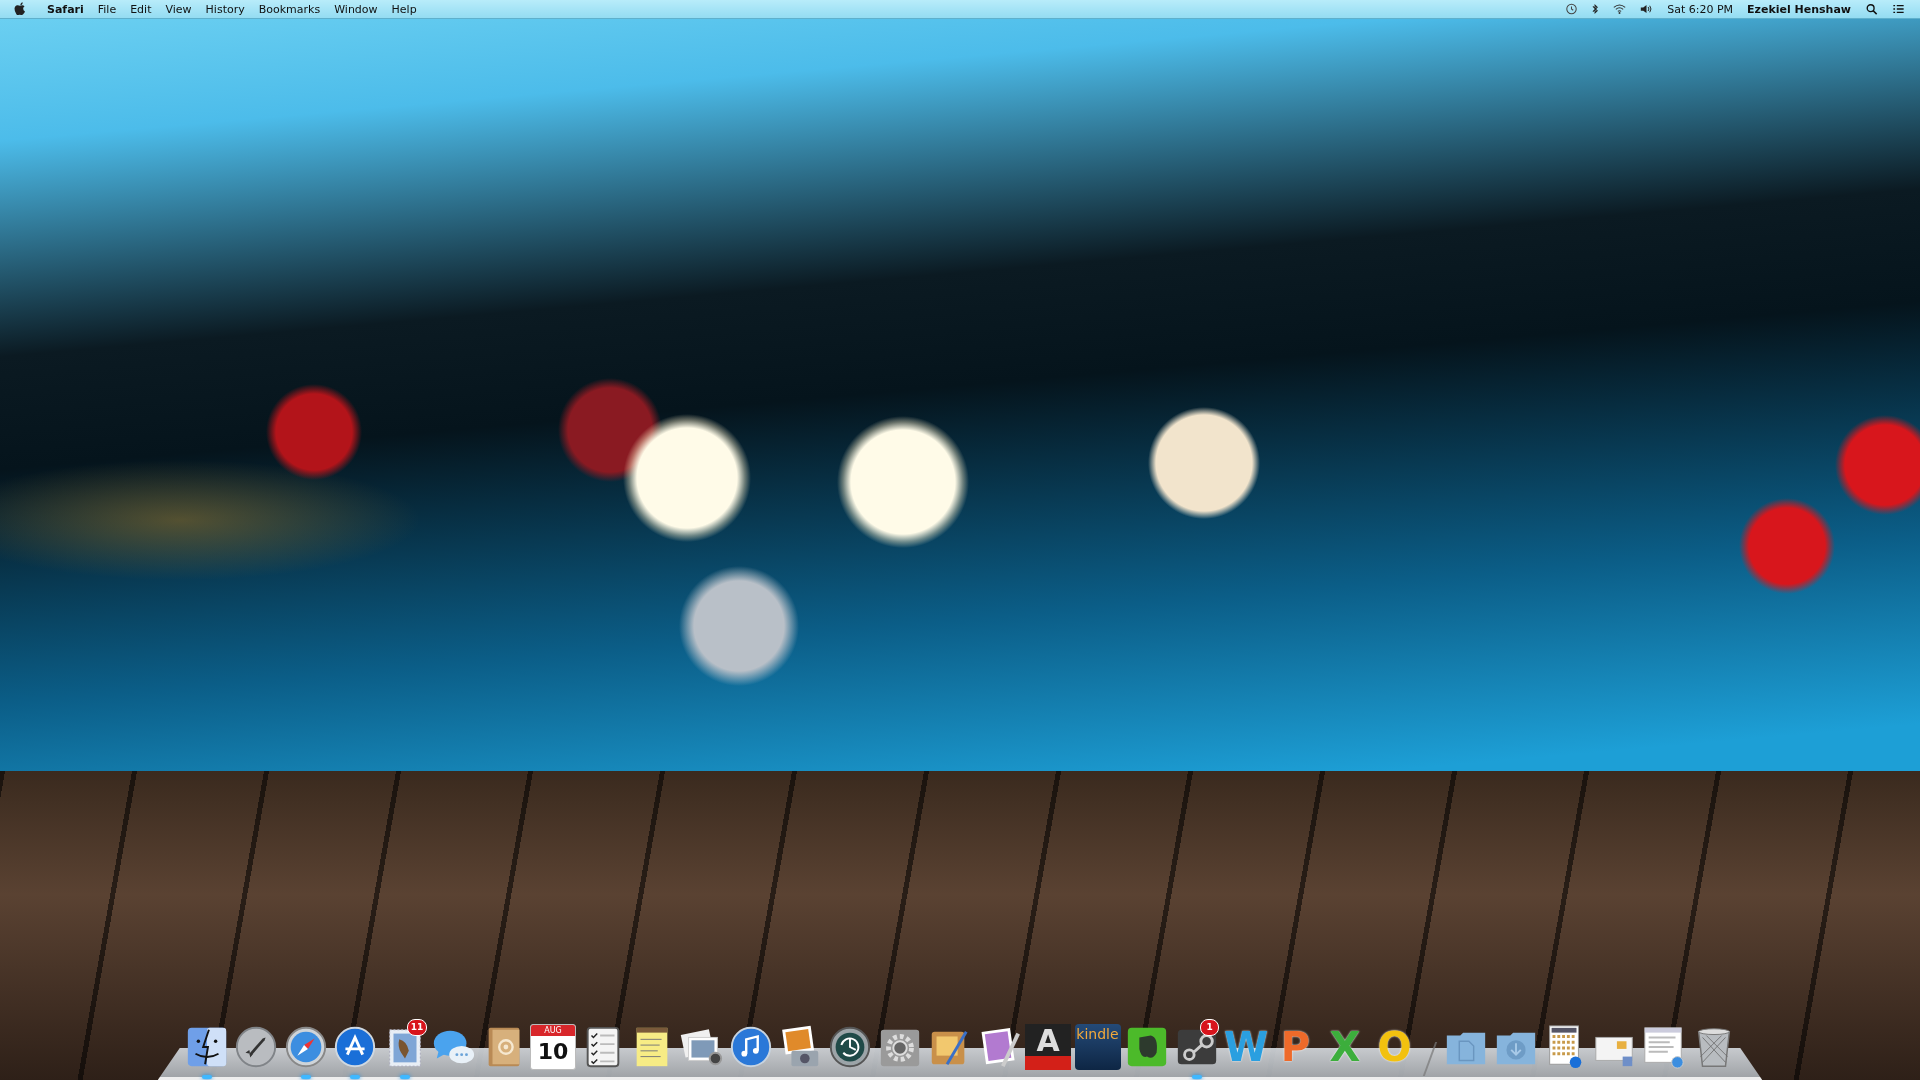 The width and height of the screenshot is (1920, 1080). I want to click on menu-item: File, so click(107, 9).